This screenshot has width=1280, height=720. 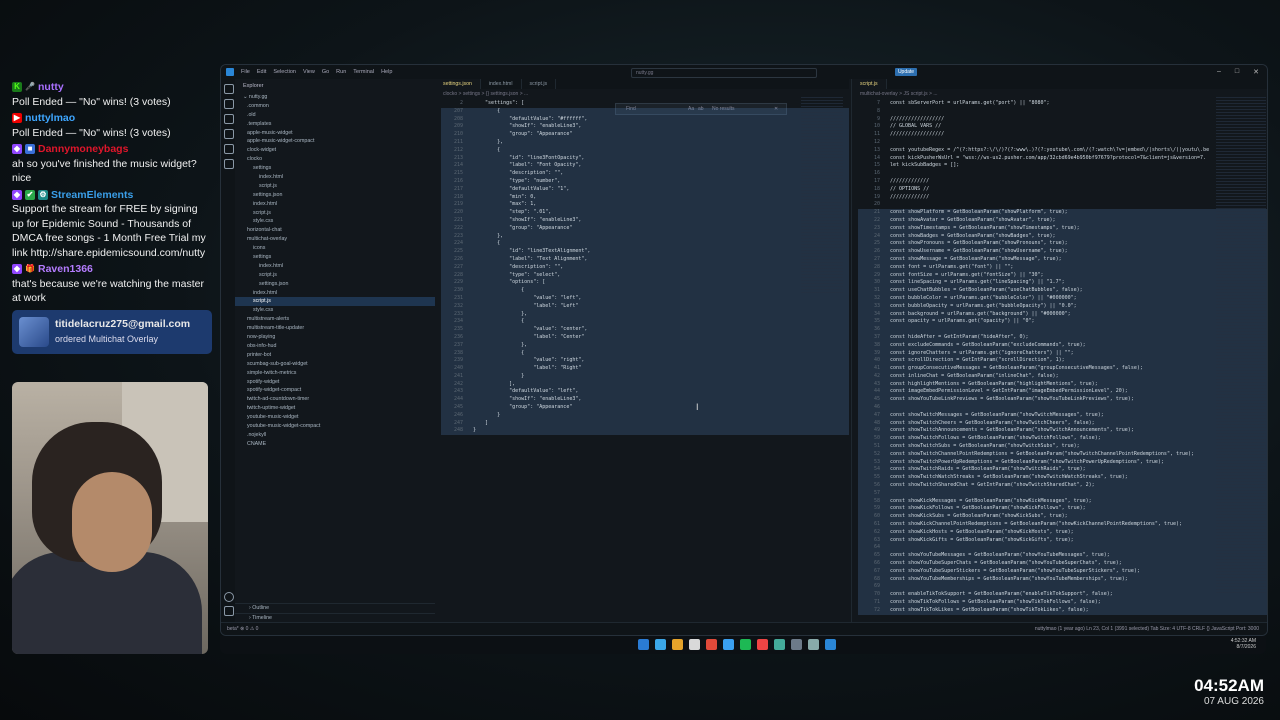 I want to click on menu-item-view: View, so click(x=309, y=72).